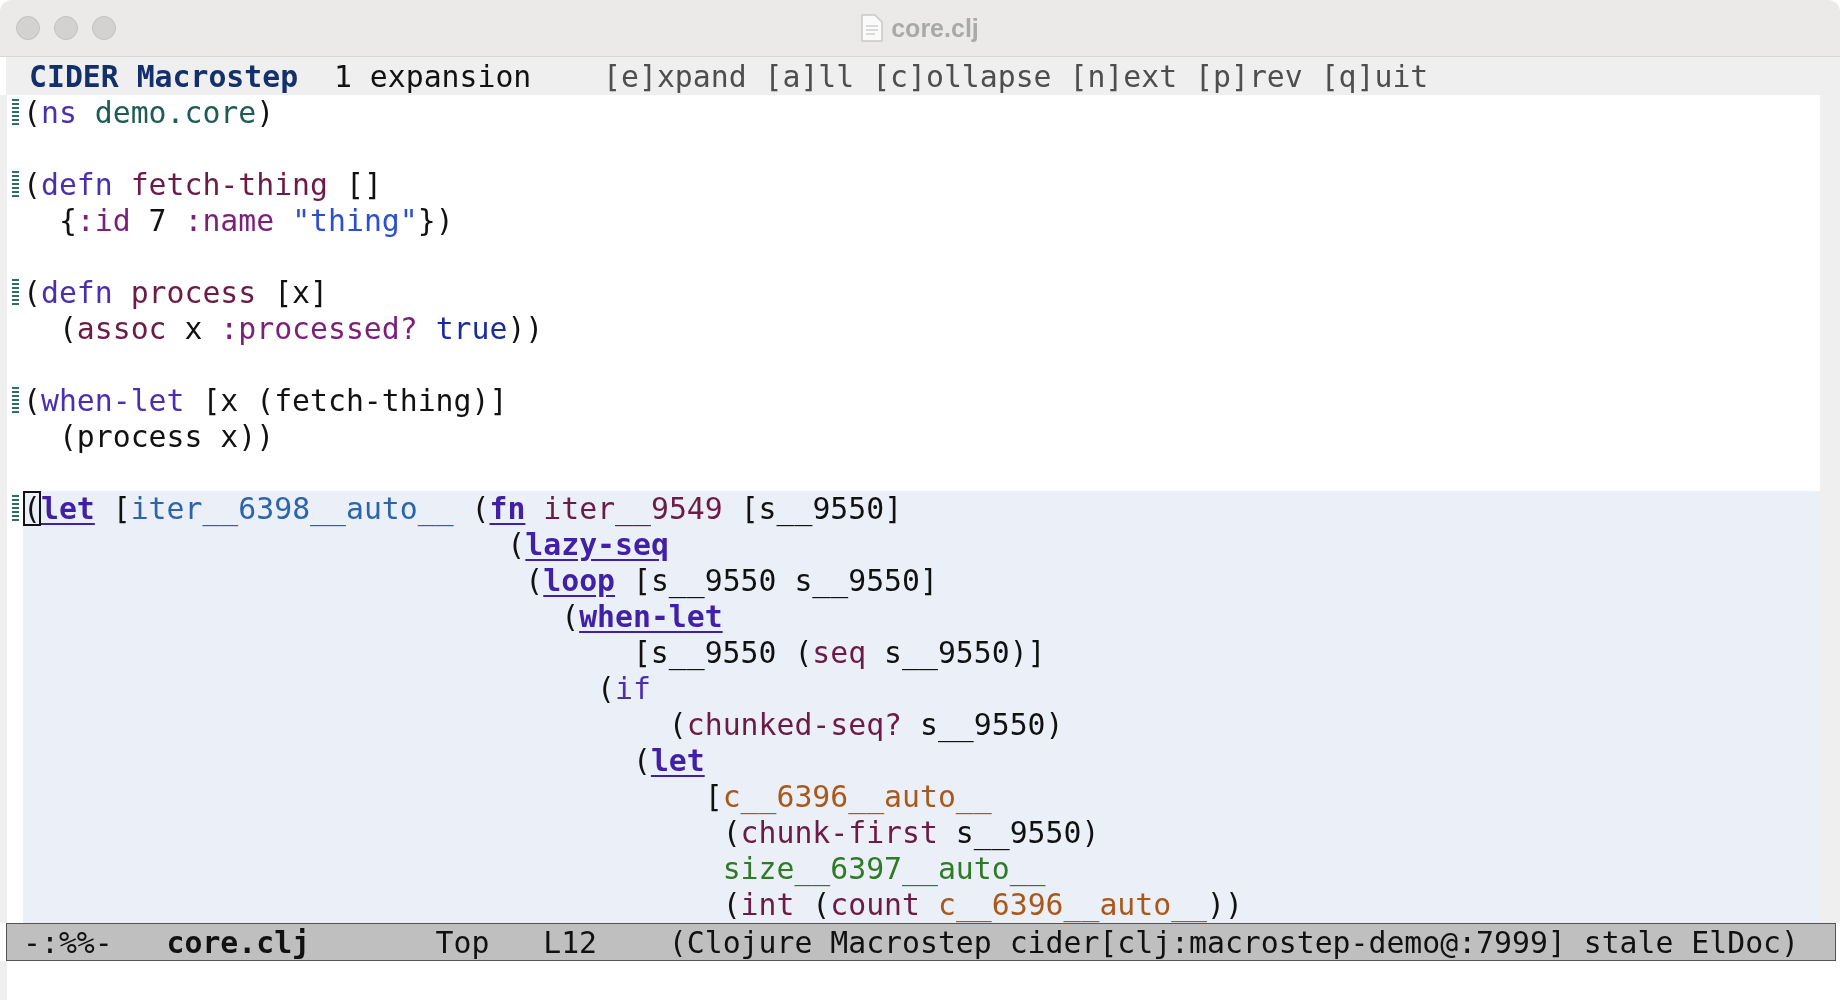 This screenshot has width=1840, height=1000. Describe the element at coordinates (872, 28) in the screenshot. I see `document-icon` at that location.